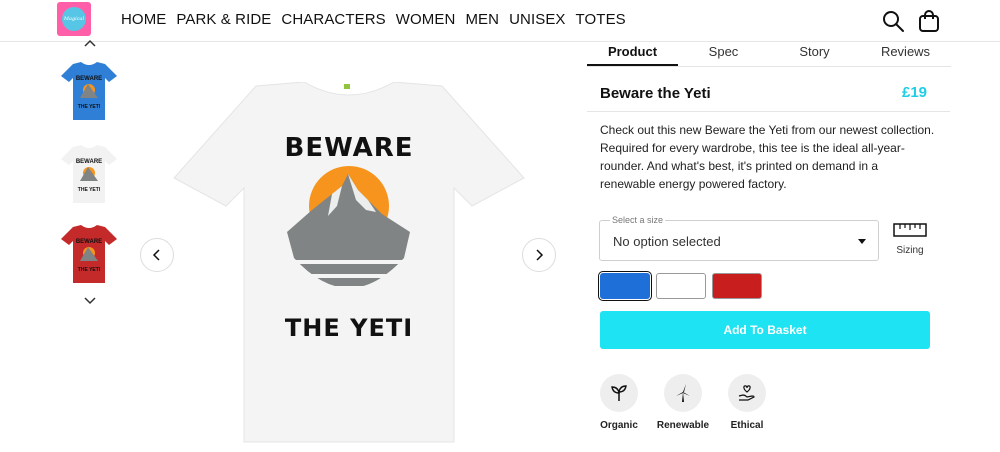 The width and height of the screenshot is (1000, 452). I want to click on caret-down-icon, so click(862, 241).